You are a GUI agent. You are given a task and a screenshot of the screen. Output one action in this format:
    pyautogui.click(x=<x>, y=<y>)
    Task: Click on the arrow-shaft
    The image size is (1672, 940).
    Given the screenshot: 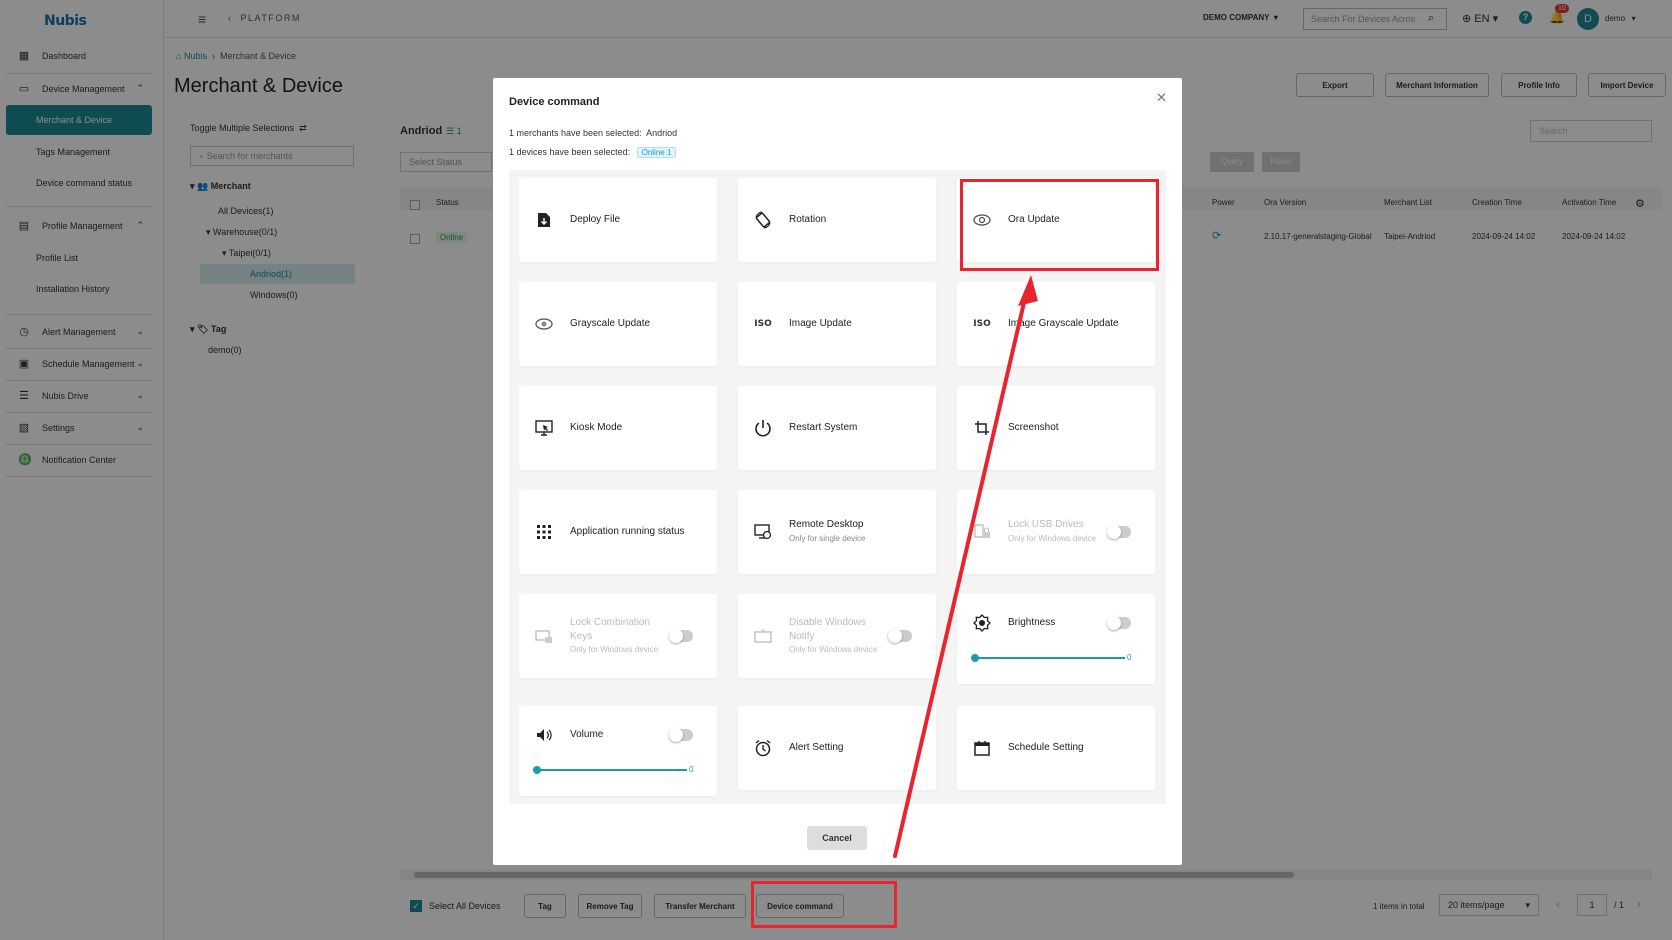 What is the action you would take?
    pyautogui.click(x=960, y=575)
    